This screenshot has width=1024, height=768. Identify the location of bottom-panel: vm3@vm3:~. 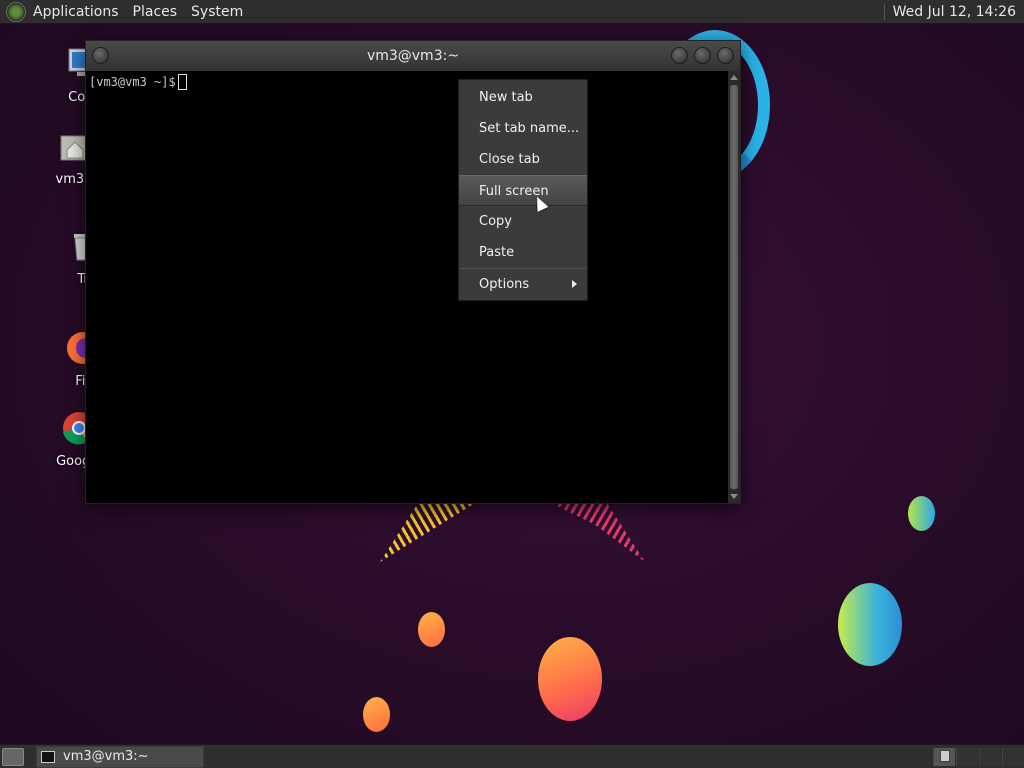
(512, 756).